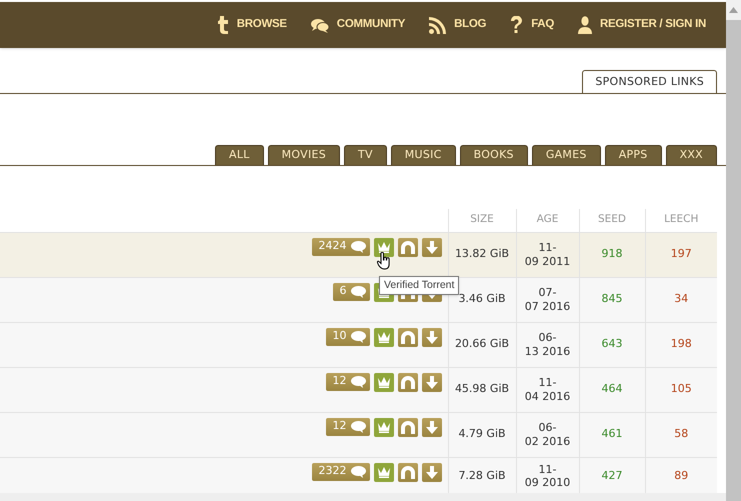 The width and height of the screenshot is (741, 501). What do you see at coordinates (681, 433) in the screenshot?
I see `leech-count: 58` at bounding box center [681, 433].